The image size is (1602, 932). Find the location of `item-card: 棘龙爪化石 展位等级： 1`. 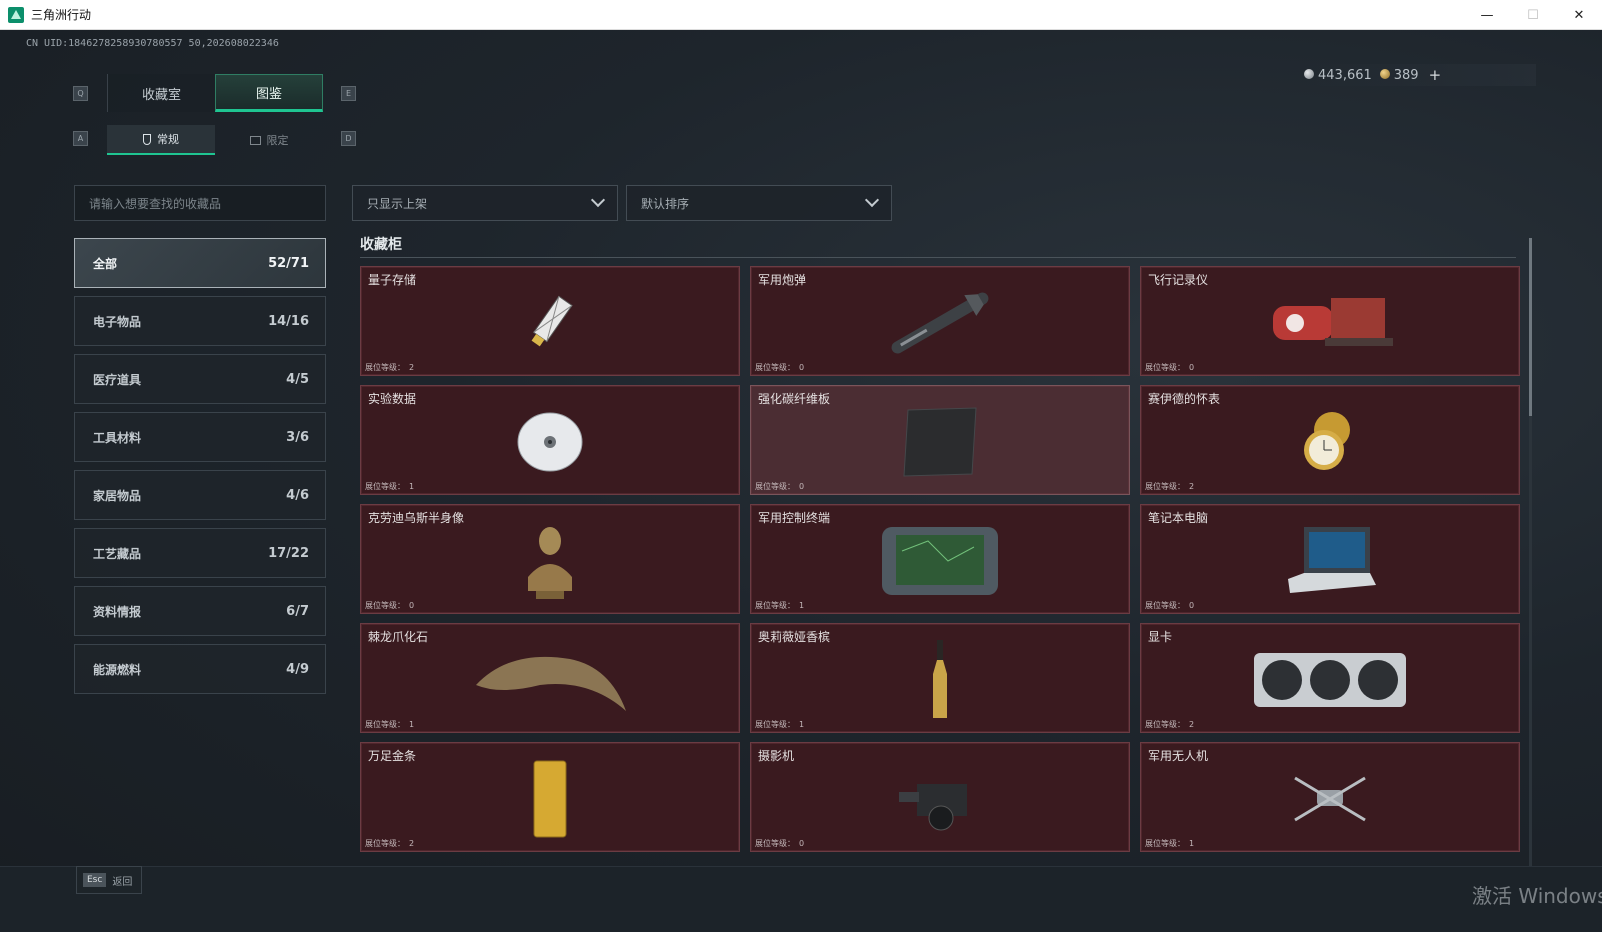

item-card: 棘龙爪化石 展位等级： 1 is located at coordinates (550, 678).